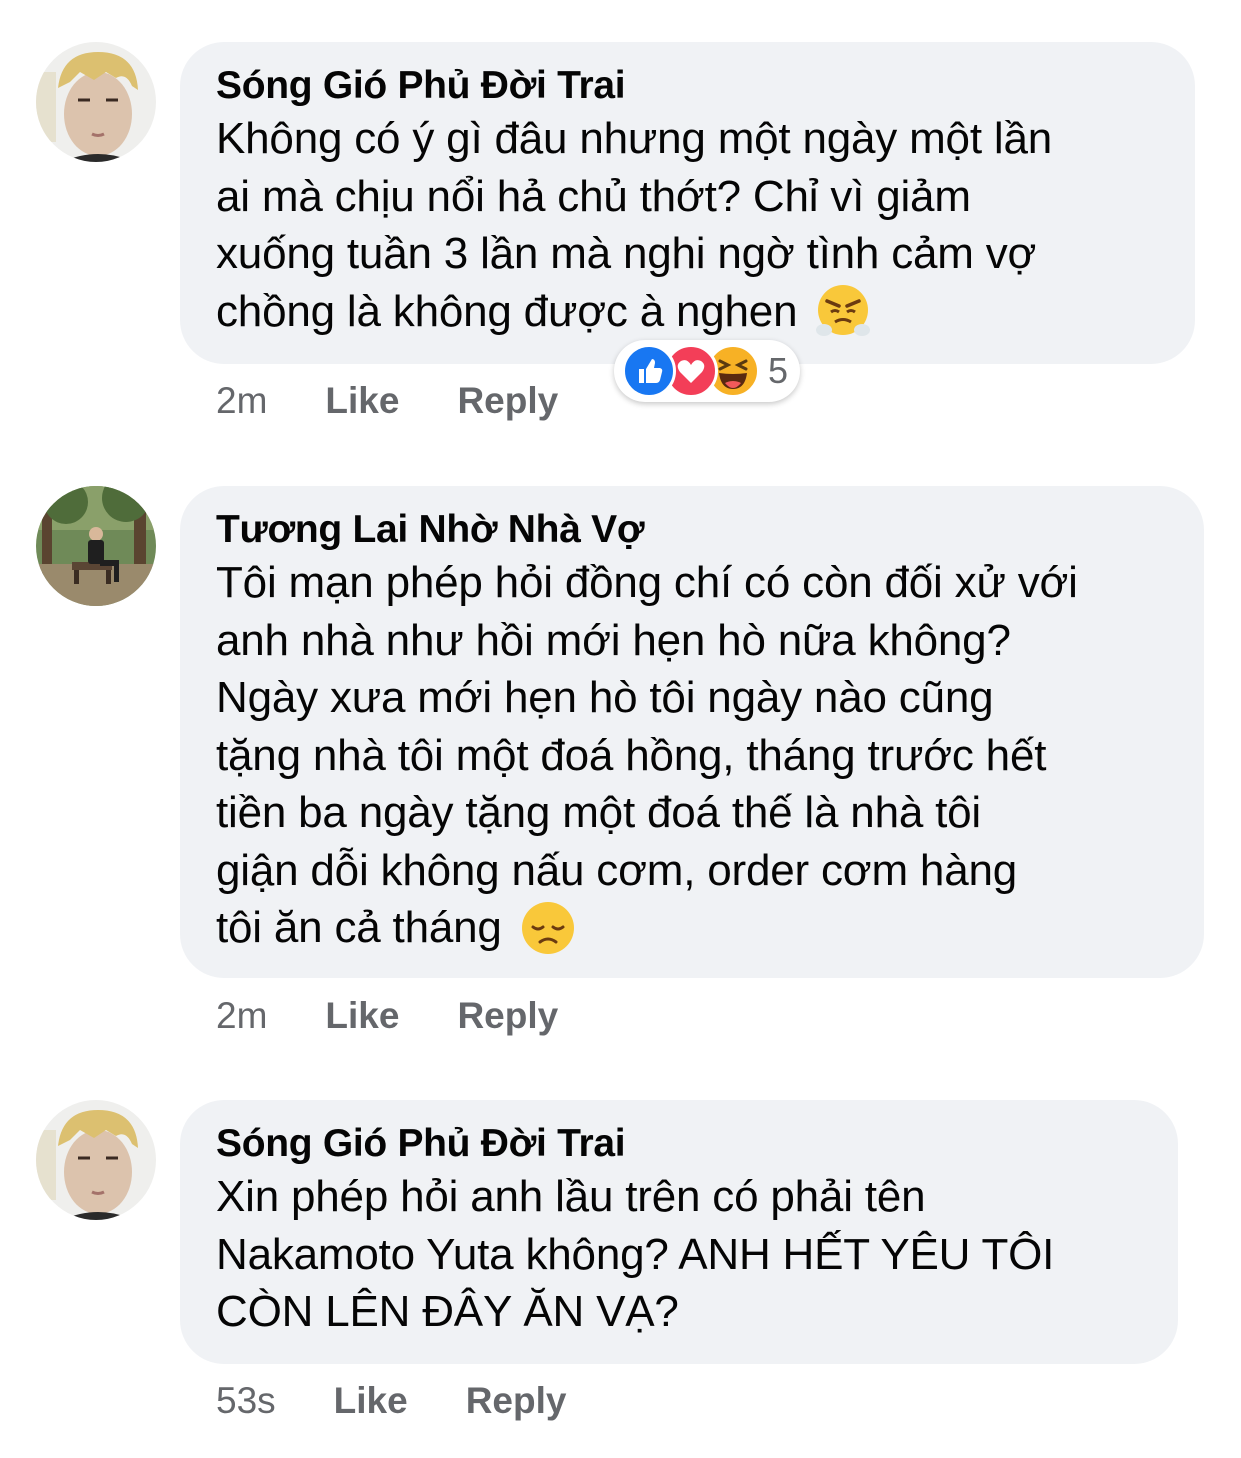 The width and height of the screenshot is (1241, 1458). Describe the element at coordinates (571, 1196) in the screenshot. I see `comment-line: Xin phép hỏi anh lầu trên có phải tên` at that location.